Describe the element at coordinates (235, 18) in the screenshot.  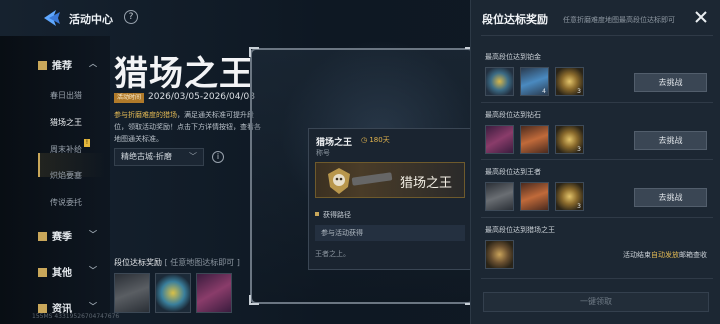
I see `top-bar: 活动中心 ?` at that location.